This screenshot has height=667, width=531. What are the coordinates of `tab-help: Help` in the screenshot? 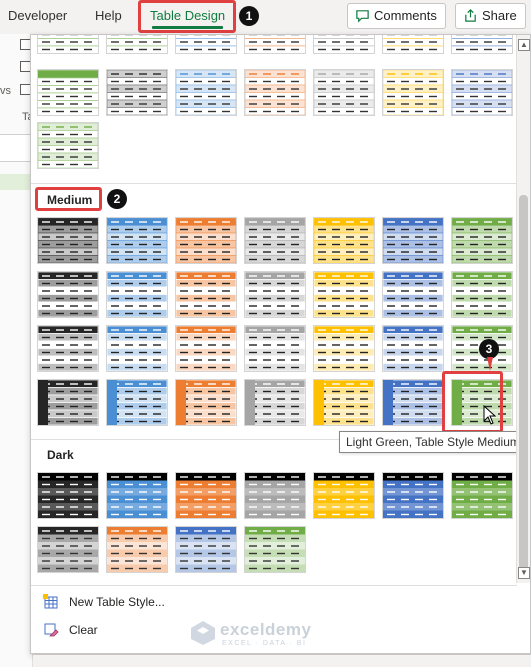 It's located at (108, 16).